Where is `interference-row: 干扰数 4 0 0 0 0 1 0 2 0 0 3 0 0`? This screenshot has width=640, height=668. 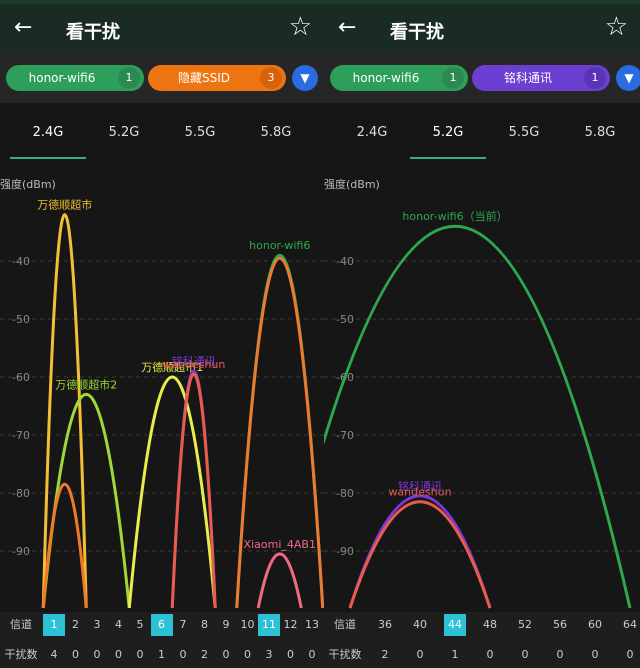
interference-row: 干扰数 4 0 0 0 0 1 0 2 0 0 3 0 0 is located at coordinates (162, 655).